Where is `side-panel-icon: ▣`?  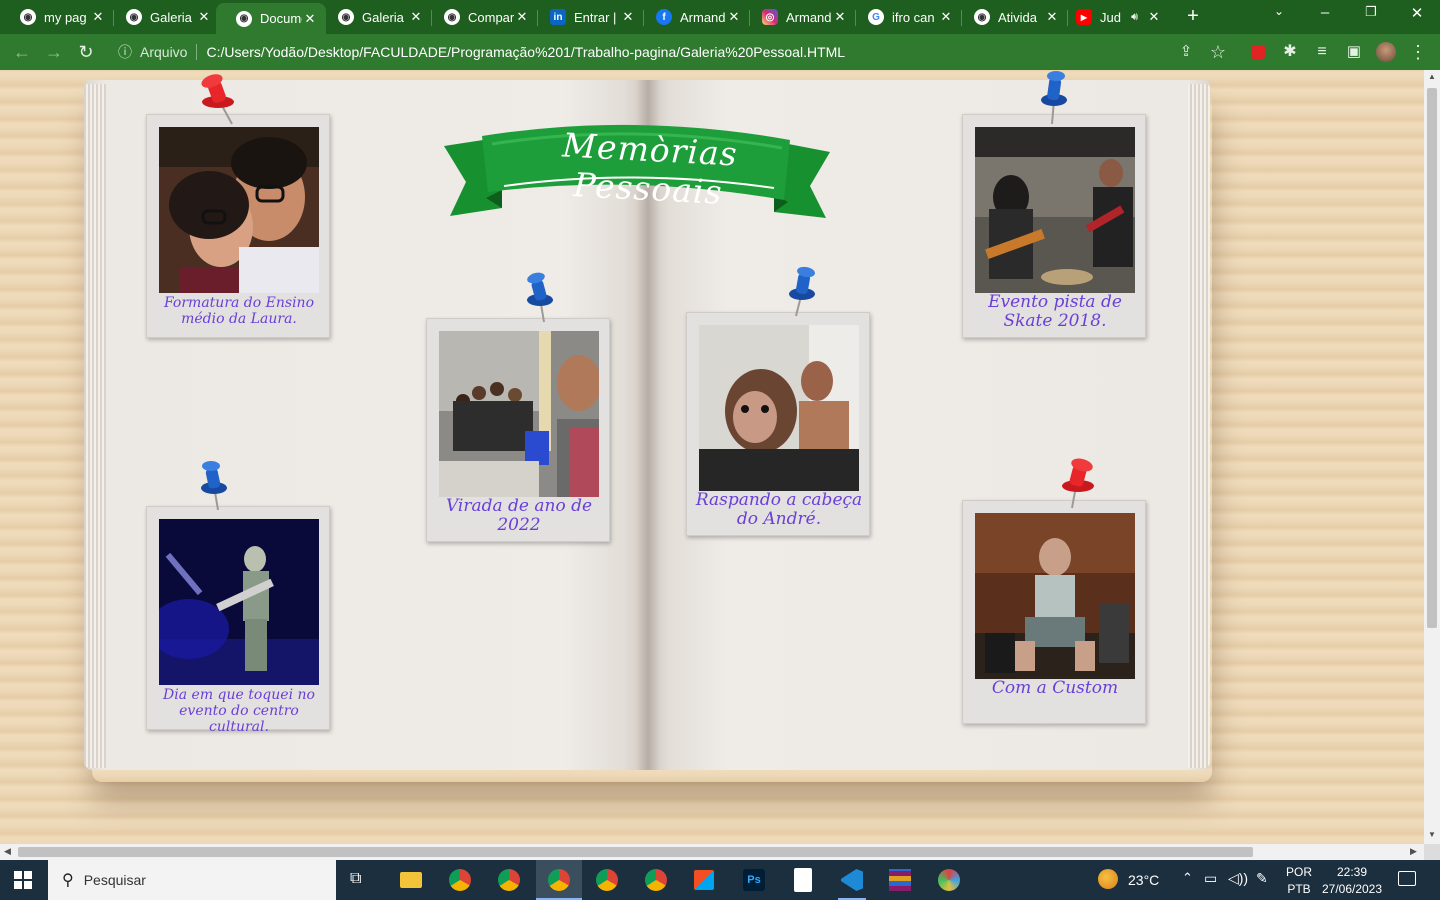
side-panel-icon: ▣ is located at coordinates (1354, 52).